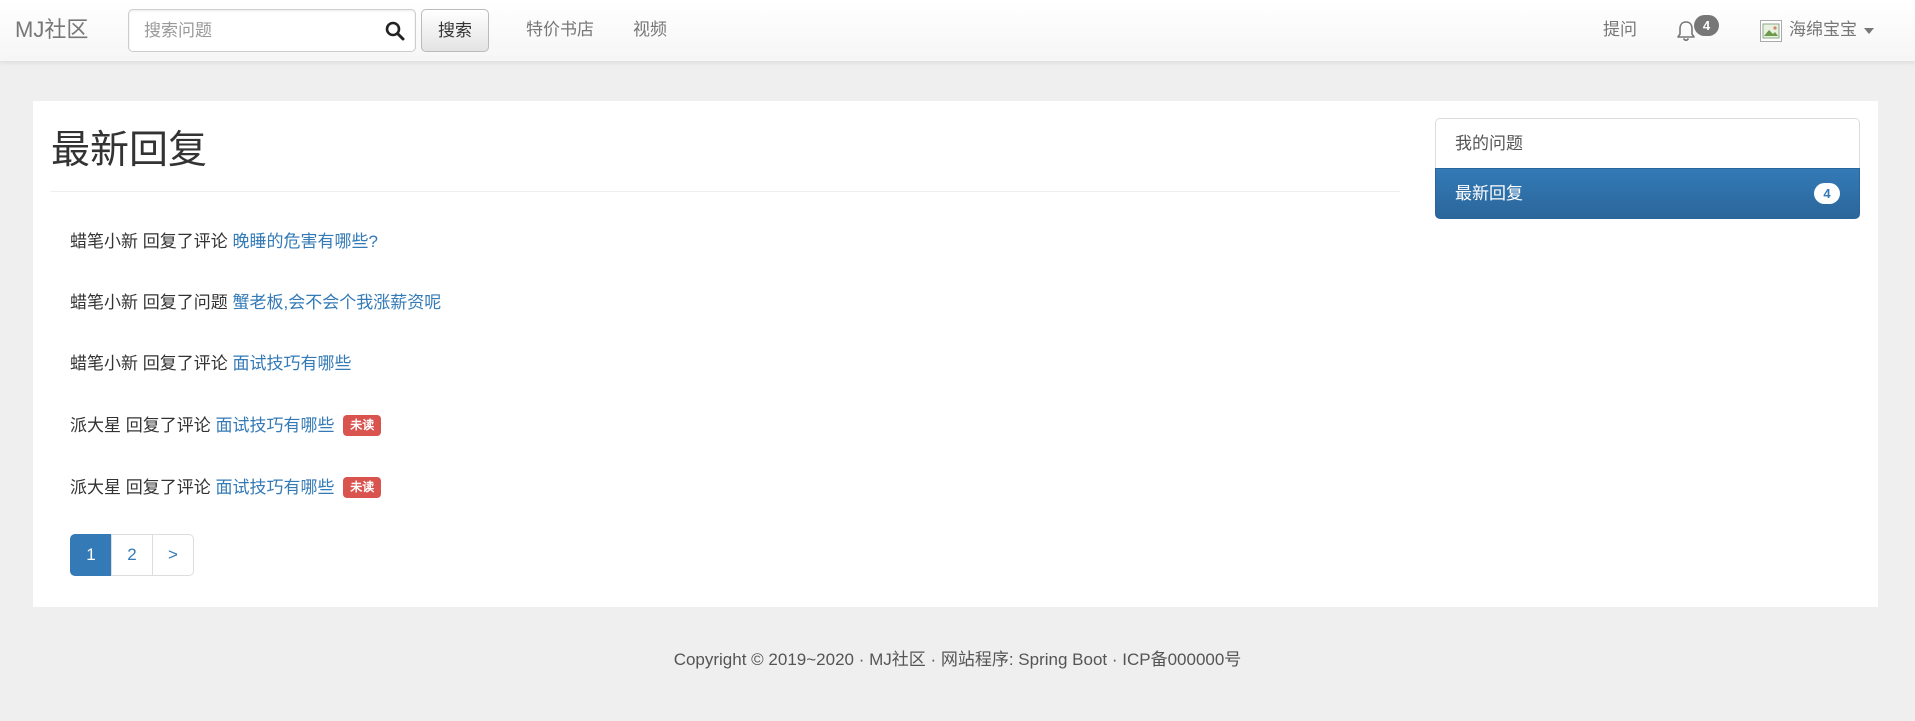 Image resolution: width=1915 pixels, height=721 pixels. What do you see at coordinates (395, 31) in the screenshot?
I see `search-icon` at bounding box center [395, 31].